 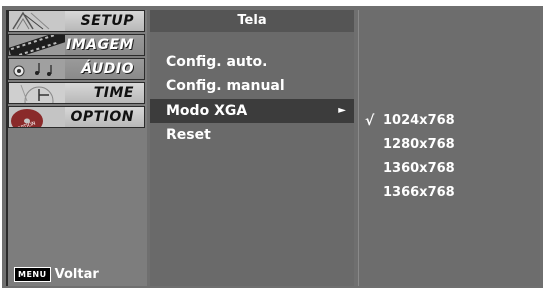 I want to click on option-label: 1366x768, so click(x=419, y=192).